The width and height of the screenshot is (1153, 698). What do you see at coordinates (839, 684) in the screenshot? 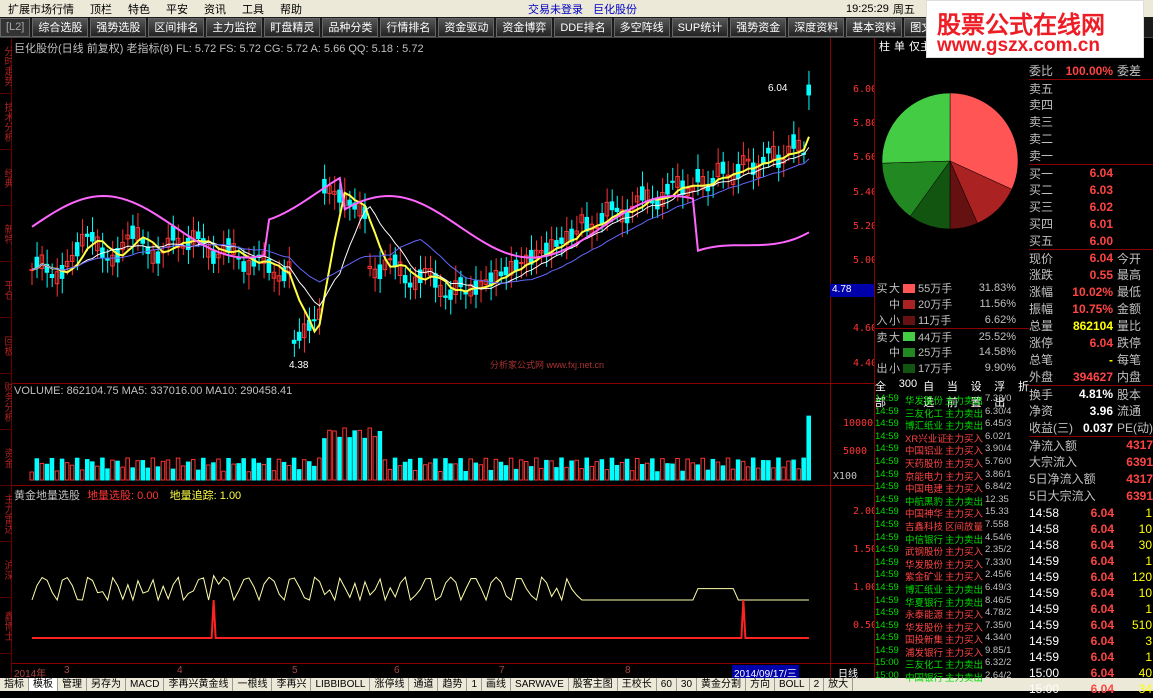
I see `bottom-tab-23: 放大` at bounding box center [839, 684].